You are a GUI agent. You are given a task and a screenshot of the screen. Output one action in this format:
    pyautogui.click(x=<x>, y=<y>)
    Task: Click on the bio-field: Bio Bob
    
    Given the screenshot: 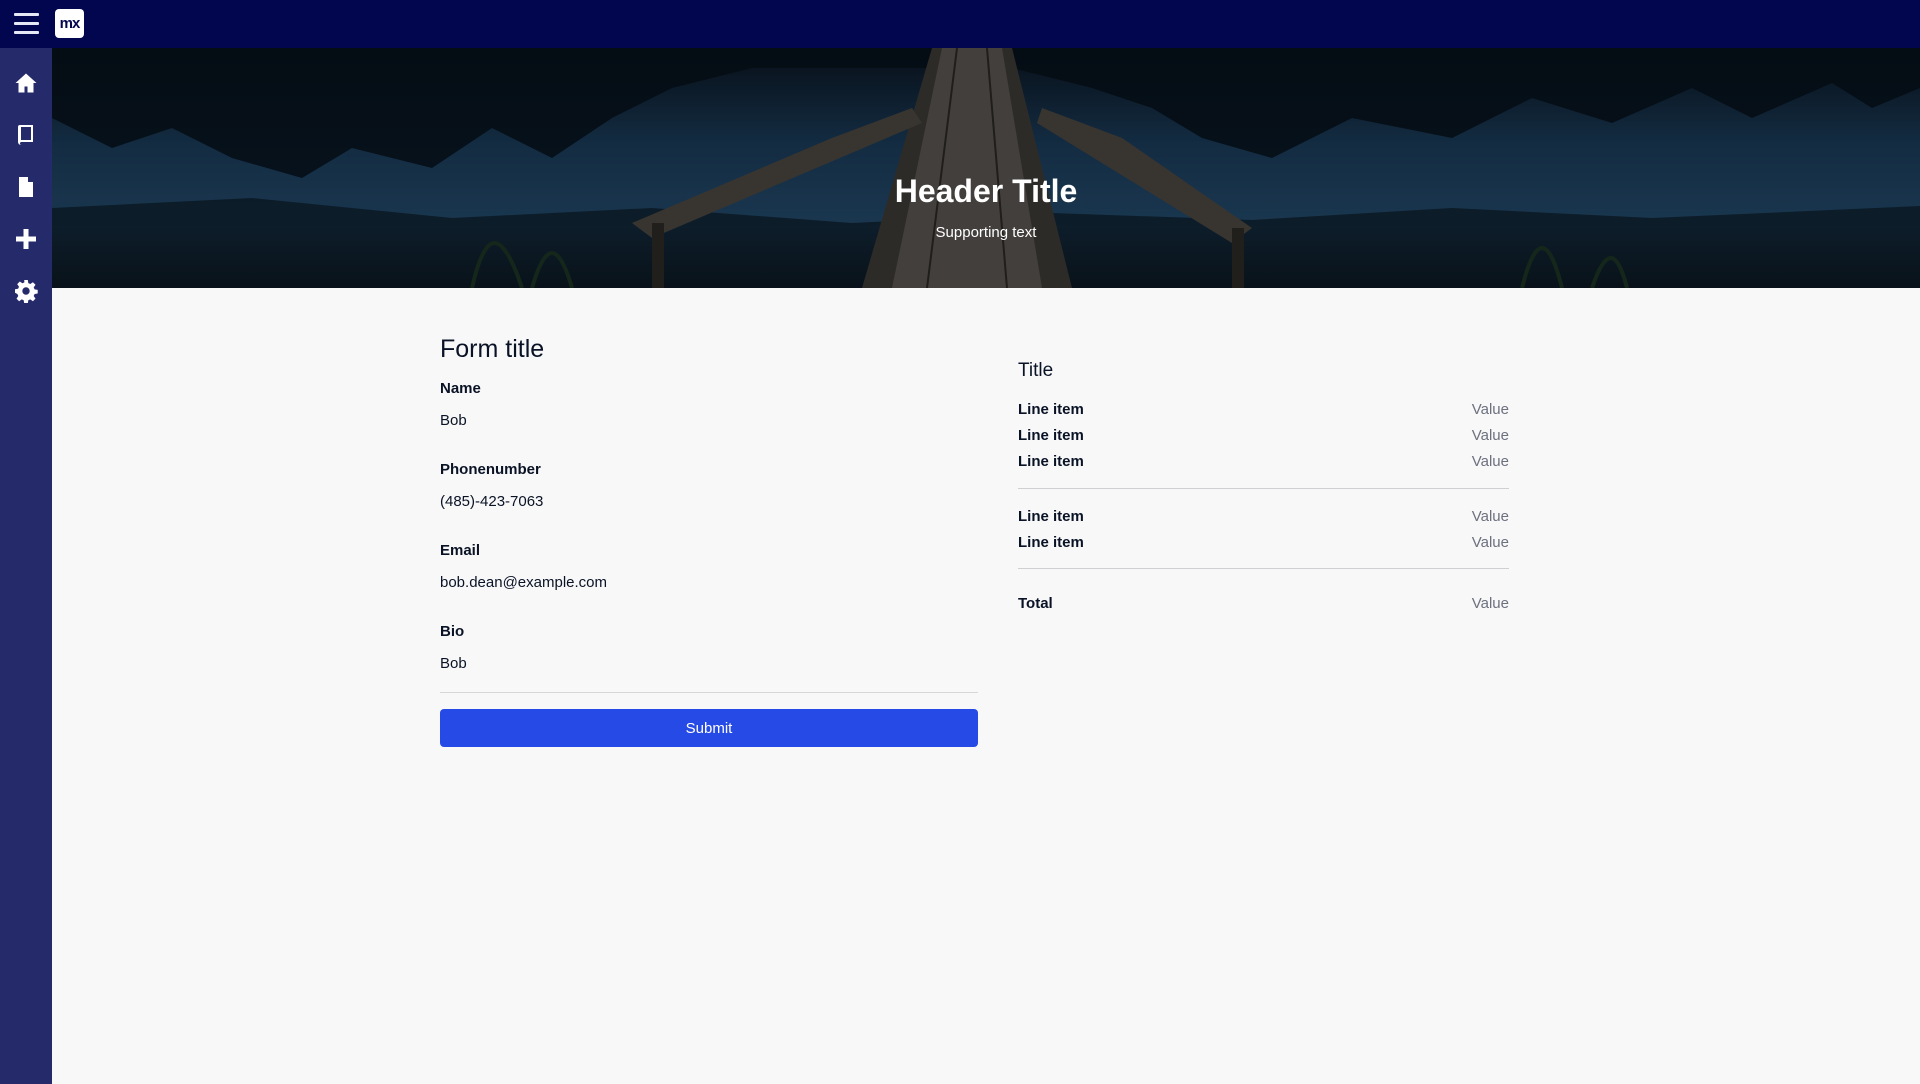 What is the action you would take?
    pyautogui.click(x=709, y=649)
    